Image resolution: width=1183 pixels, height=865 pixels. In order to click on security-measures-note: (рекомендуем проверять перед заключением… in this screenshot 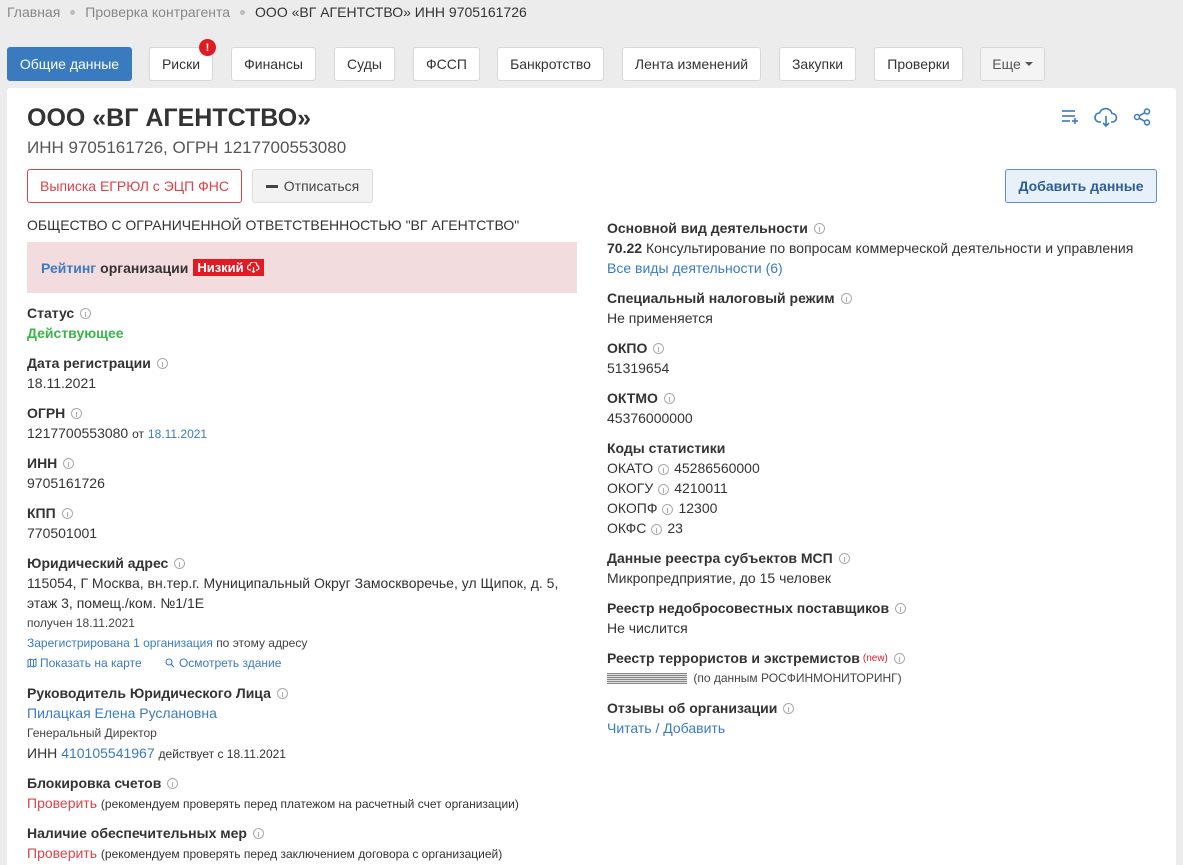, I will do `click(301, 854)`.